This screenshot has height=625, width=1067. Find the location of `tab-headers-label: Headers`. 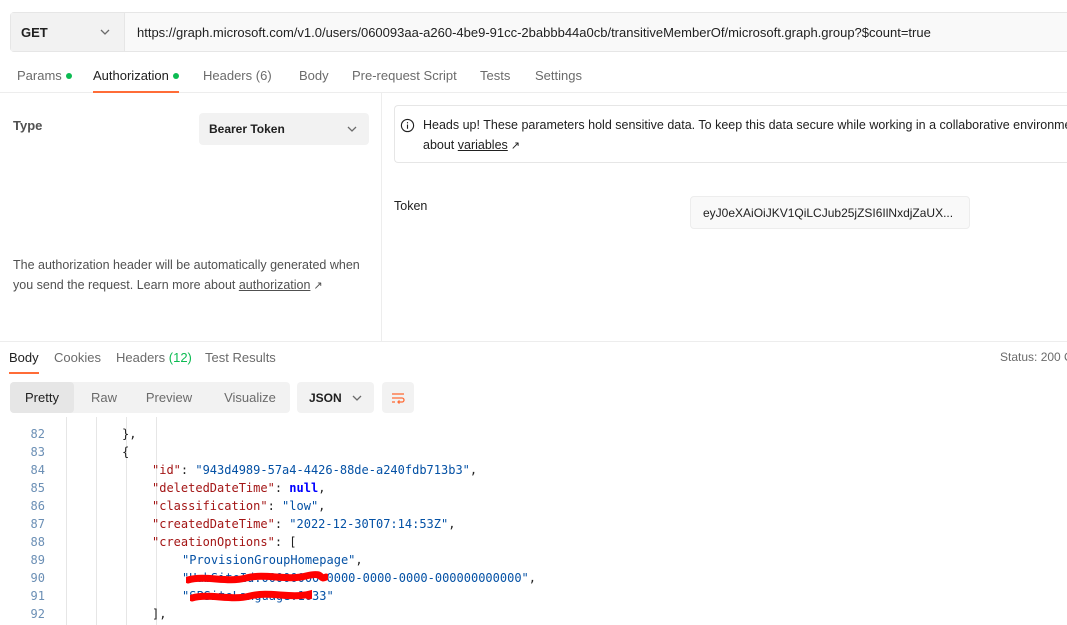

tab-headers-label: Headers is located at coordinates (228, 75).